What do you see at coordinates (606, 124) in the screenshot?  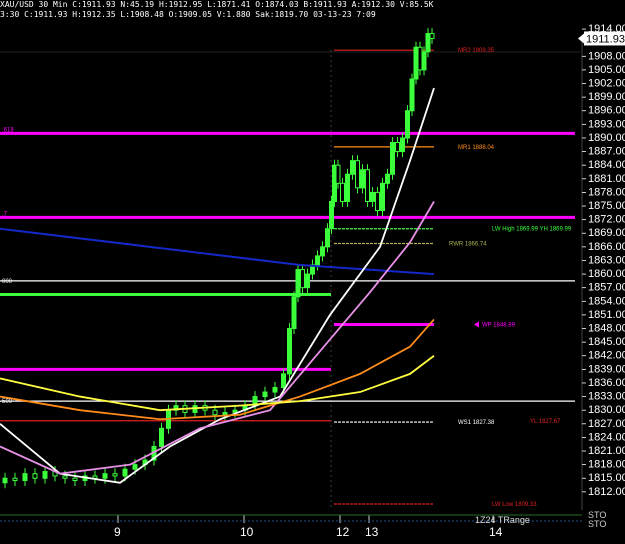 I see `price-tick-label: 1893.00` at bounding box center [606, 124].